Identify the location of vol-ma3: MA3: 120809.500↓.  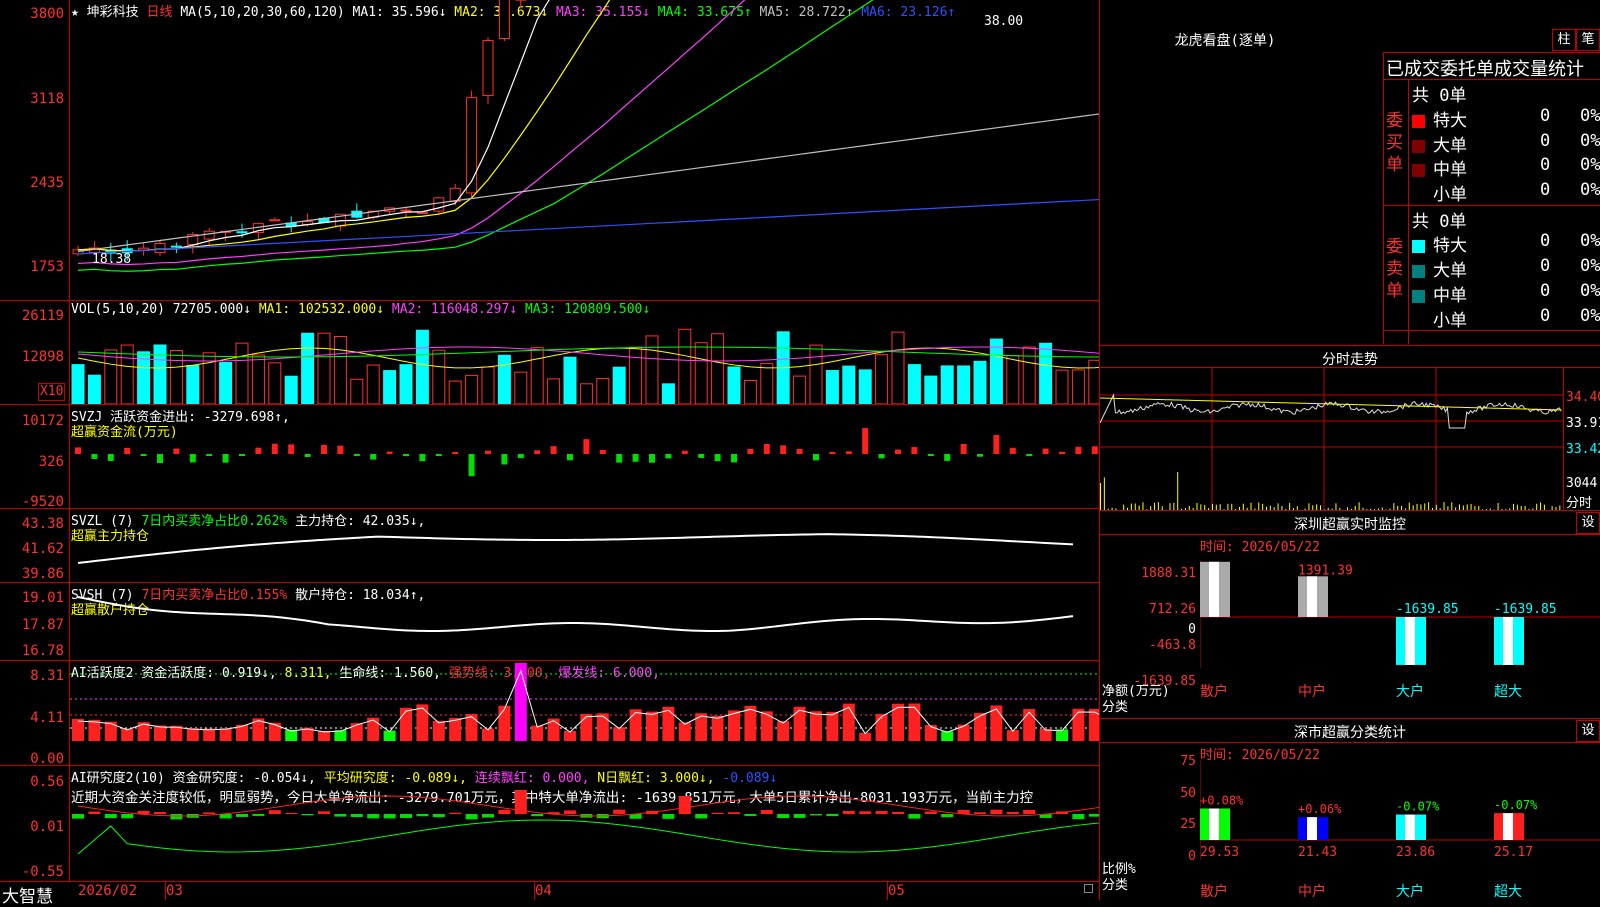
(587, 309).